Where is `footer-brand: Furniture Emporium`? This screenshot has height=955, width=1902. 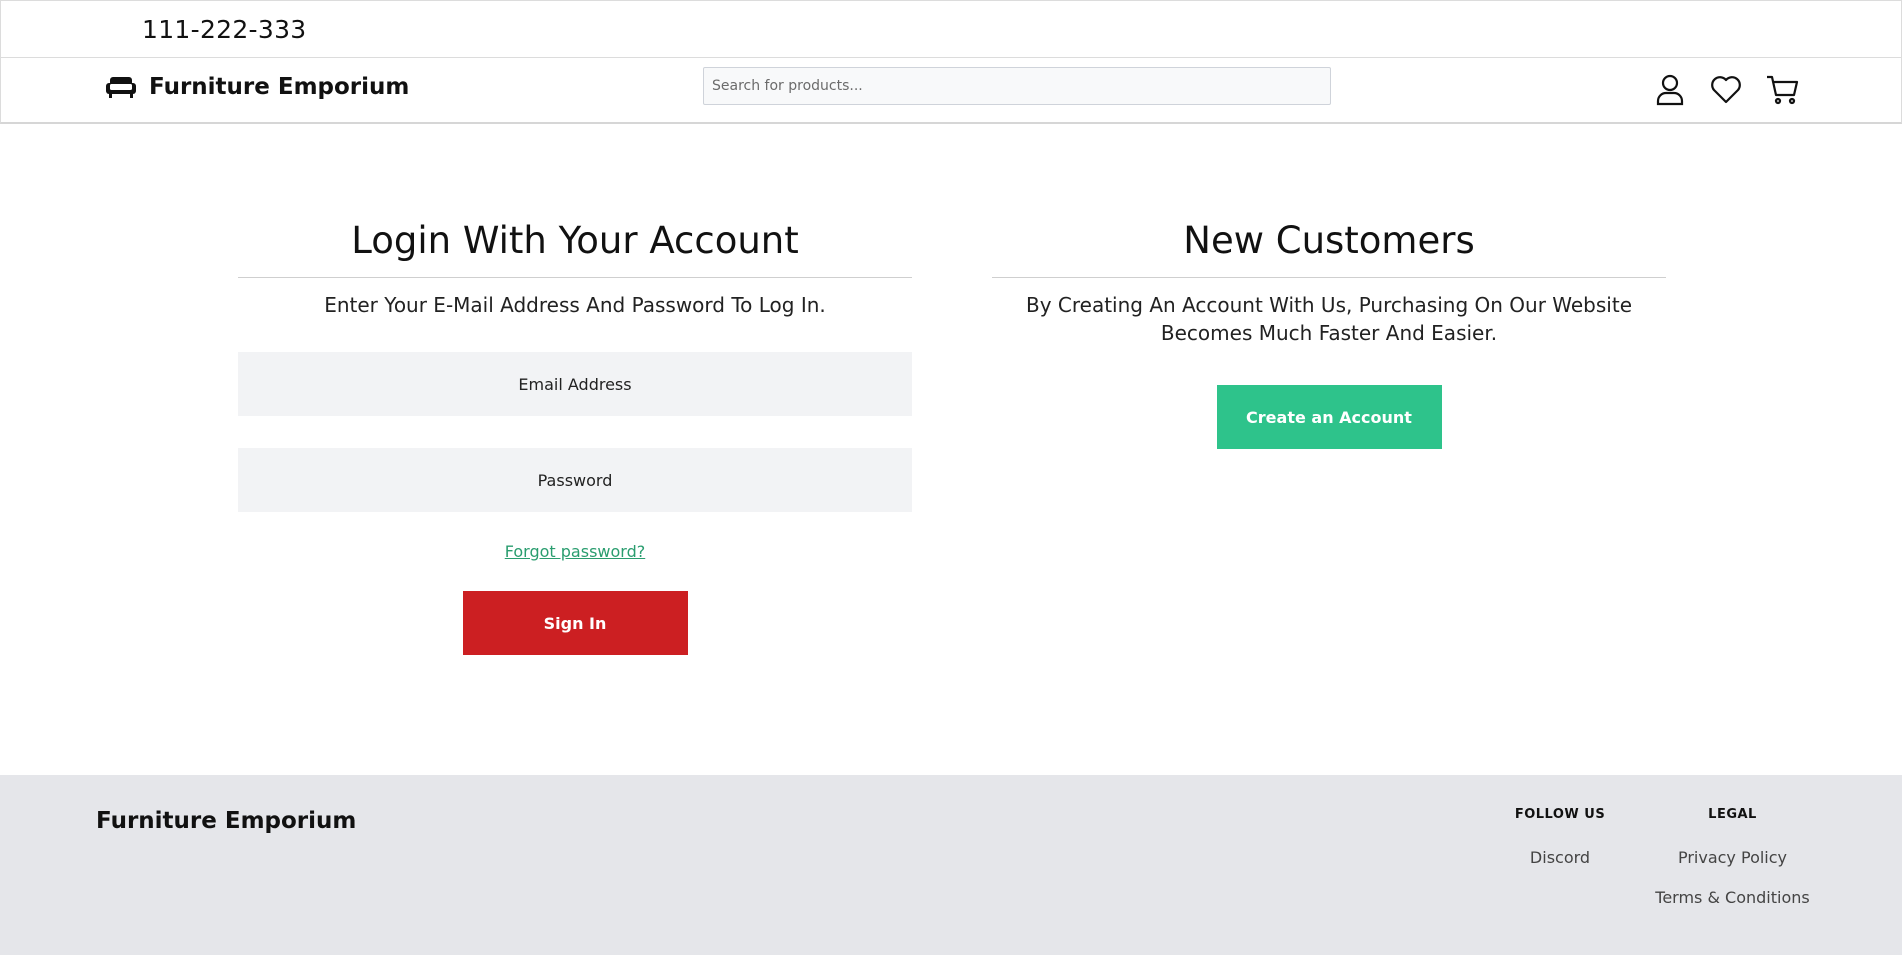
footer-brand: Furniture Emporium is located at coordinates (226, 821).